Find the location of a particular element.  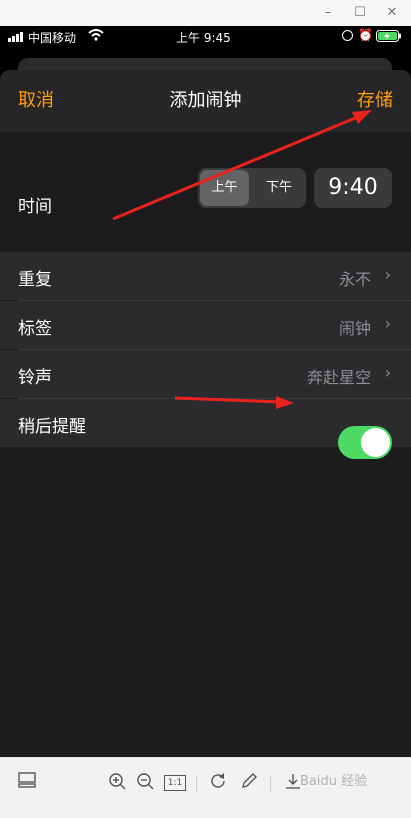

minimize-button: – is located at coordinates (328, 13).